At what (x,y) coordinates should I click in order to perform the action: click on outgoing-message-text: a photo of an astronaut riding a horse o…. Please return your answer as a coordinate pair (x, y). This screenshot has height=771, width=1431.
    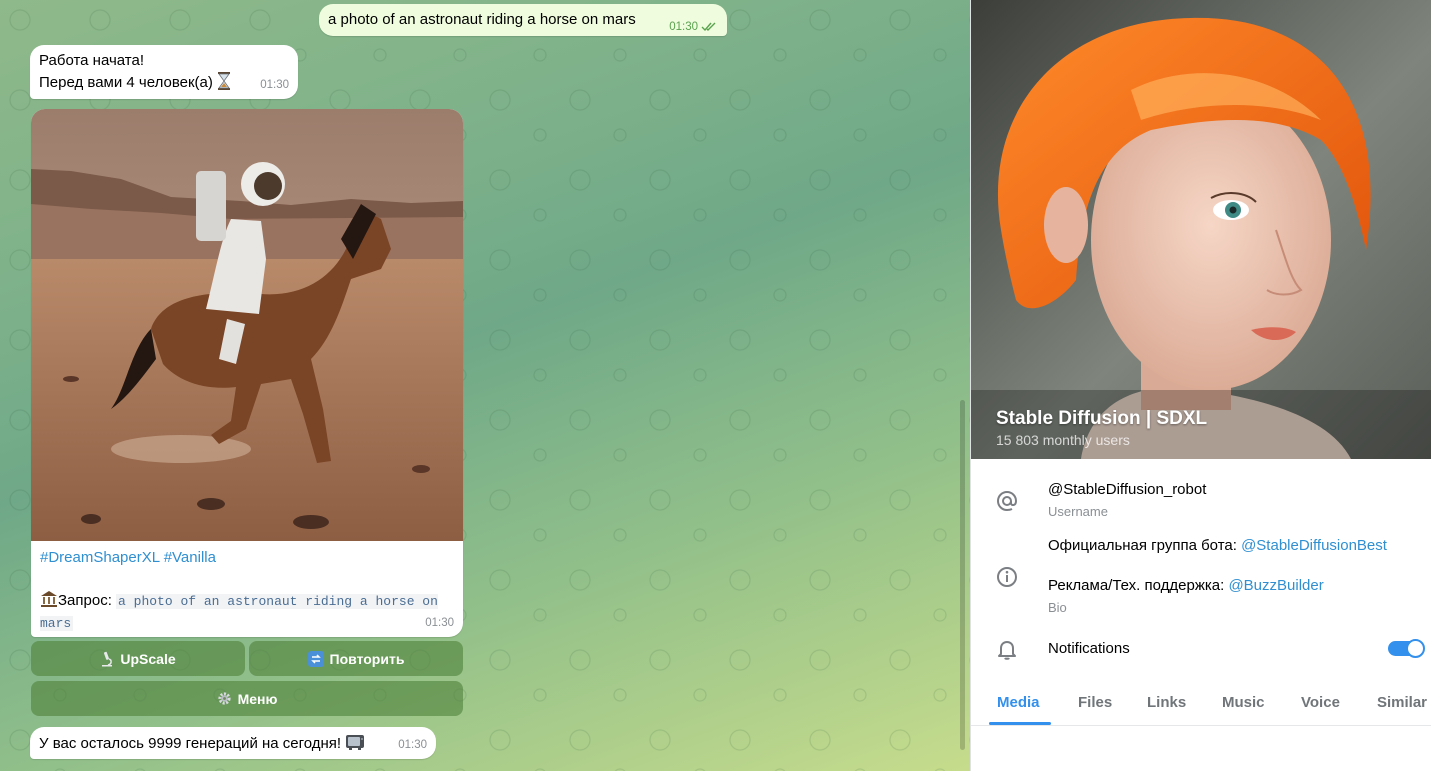
    Looking at the image, I should click on (482, 19).